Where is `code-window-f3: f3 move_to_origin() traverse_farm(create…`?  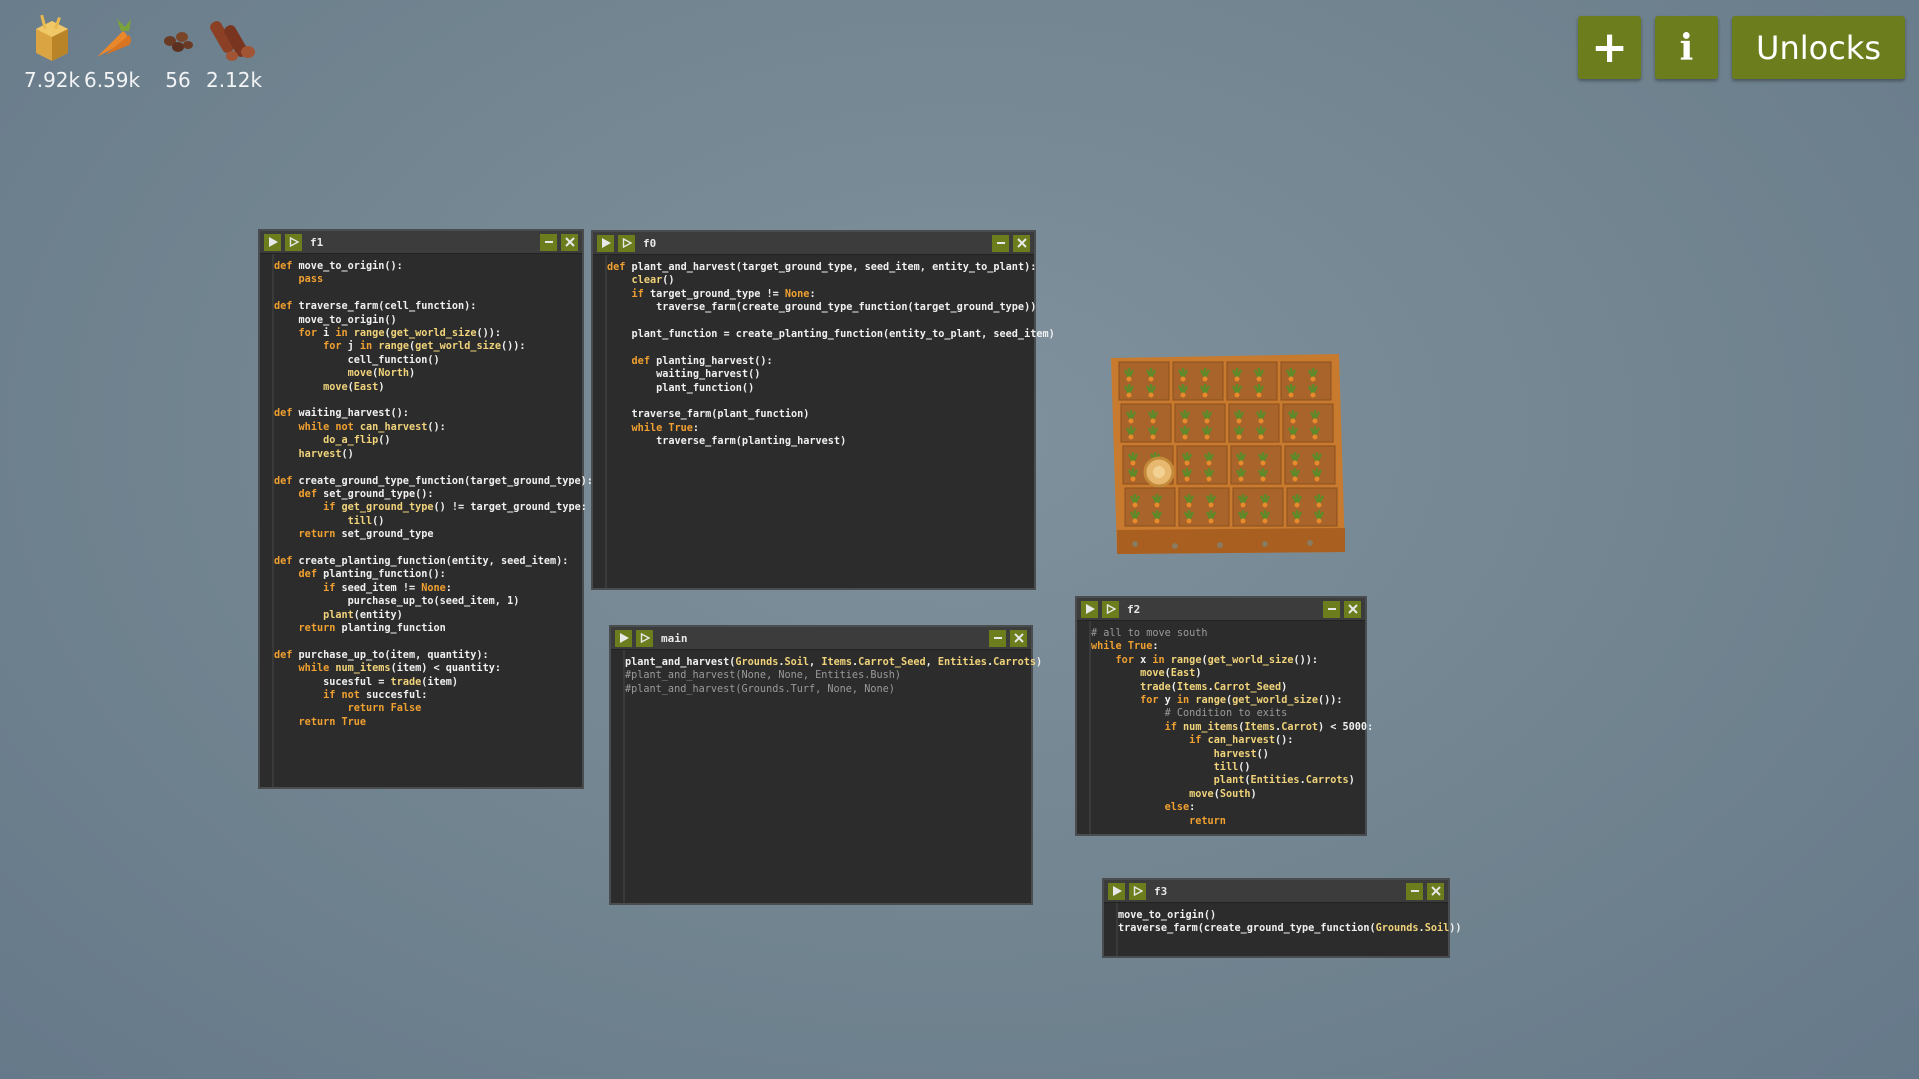
code-window-f3: f3 move_to_origin() traverse_farm(create… is located at coordinates (1282, 918).